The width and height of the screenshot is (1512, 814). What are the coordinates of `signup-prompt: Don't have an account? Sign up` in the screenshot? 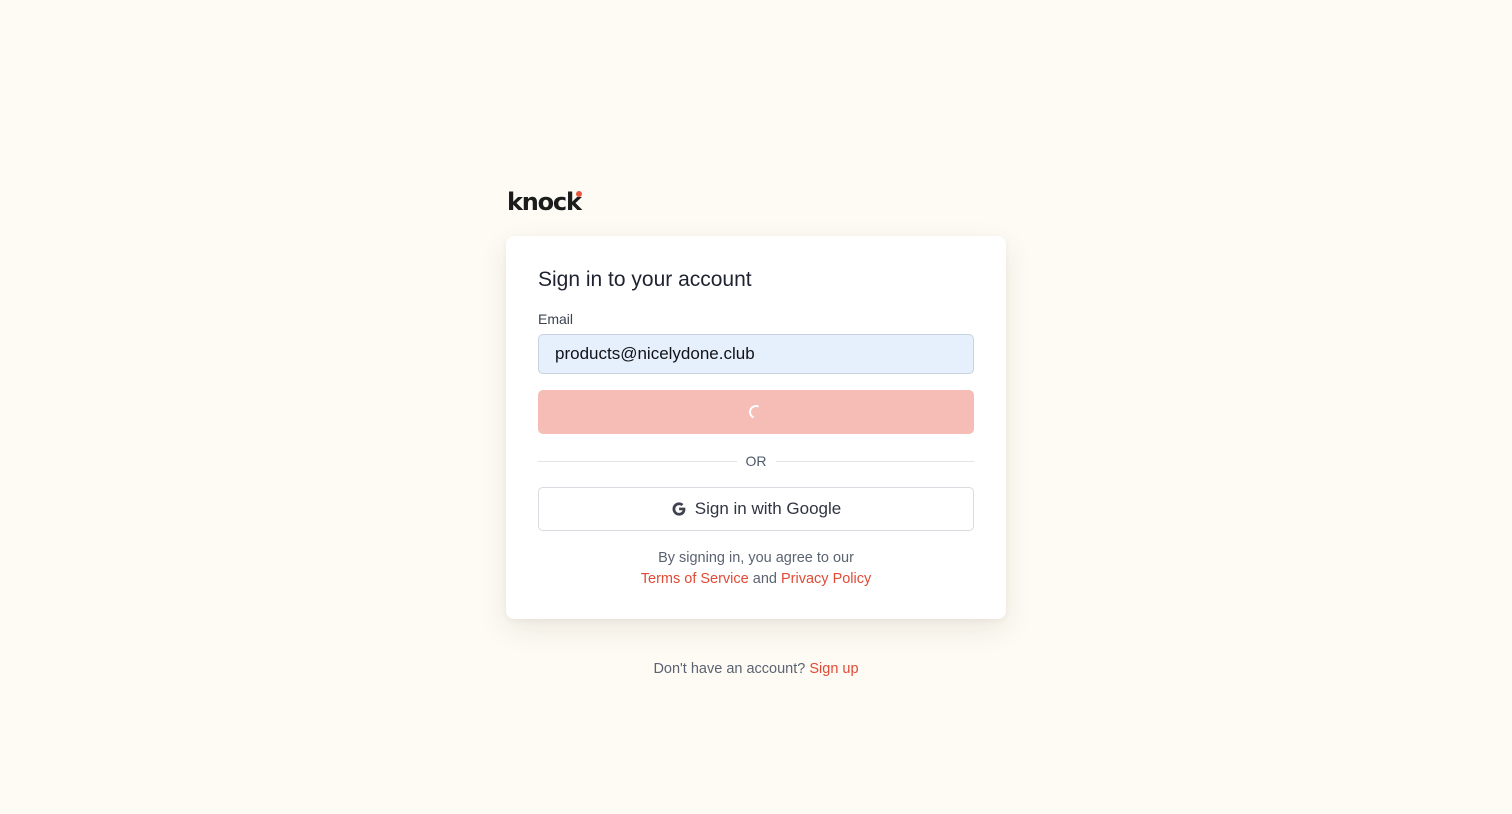 It's located at (756, 669).